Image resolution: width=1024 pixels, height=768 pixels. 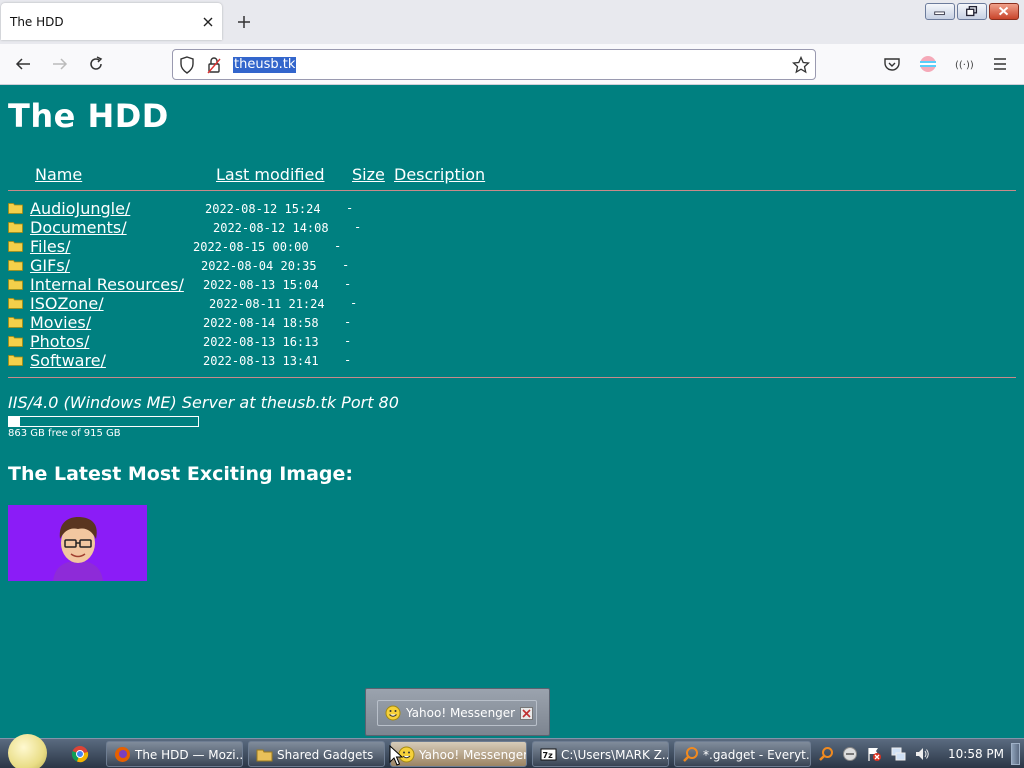 What do you see at coordinates (111, 21) in the screenshot?
I see `browser-tab: The HDD` at bounding box center [111, 21].